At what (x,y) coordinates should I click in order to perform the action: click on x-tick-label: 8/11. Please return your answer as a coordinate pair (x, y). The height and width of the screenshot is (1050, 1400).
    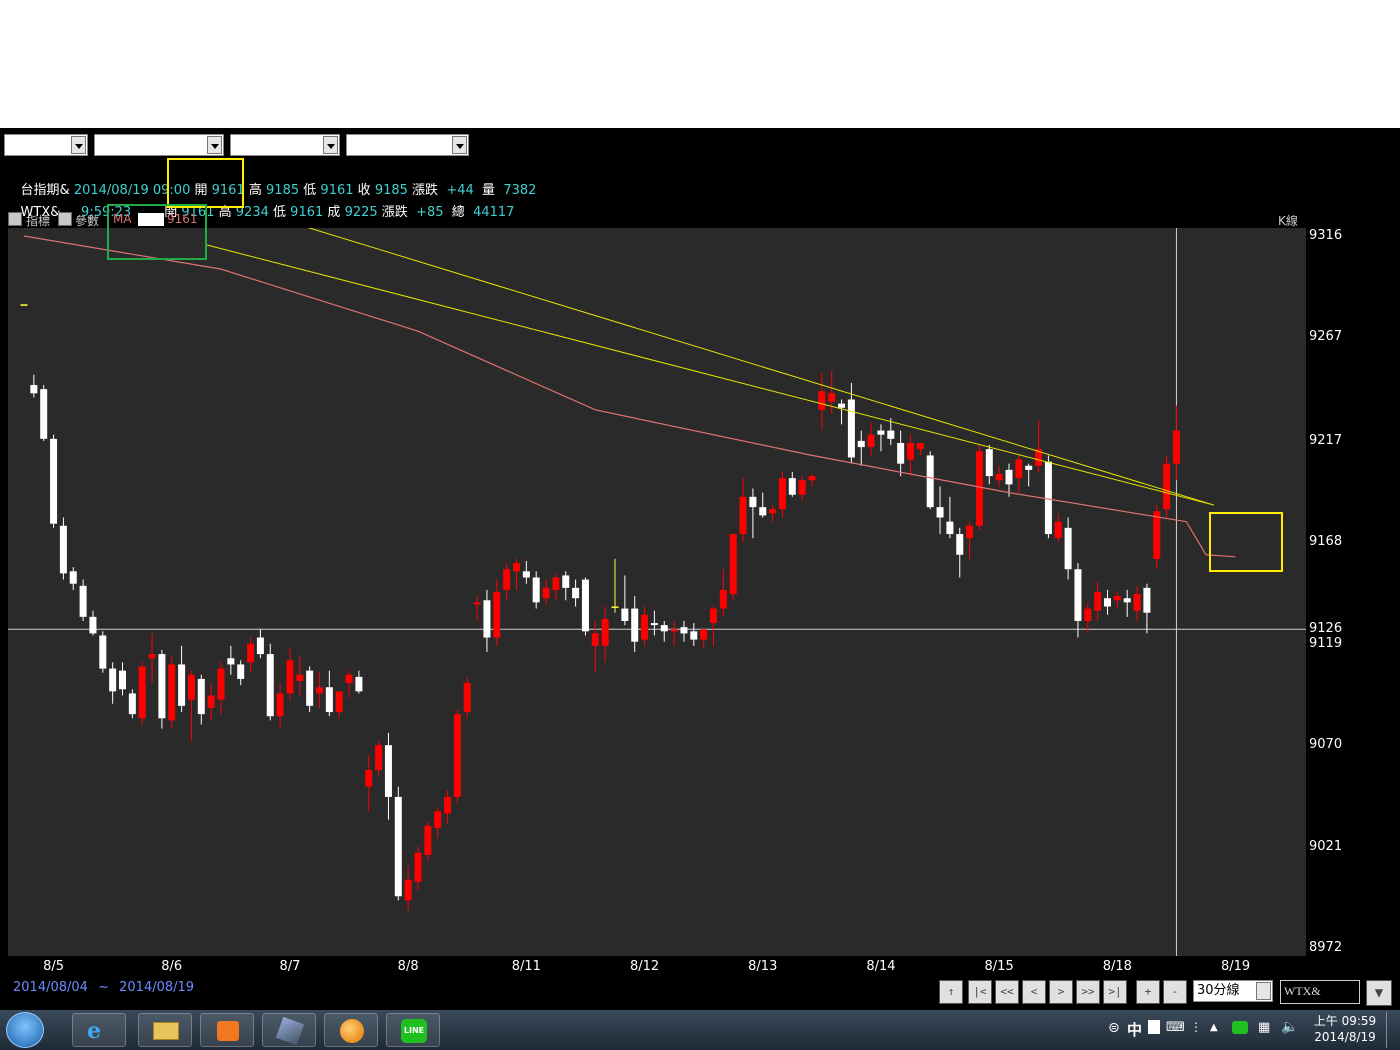
    Looking at the image, I should click on (526, 966).